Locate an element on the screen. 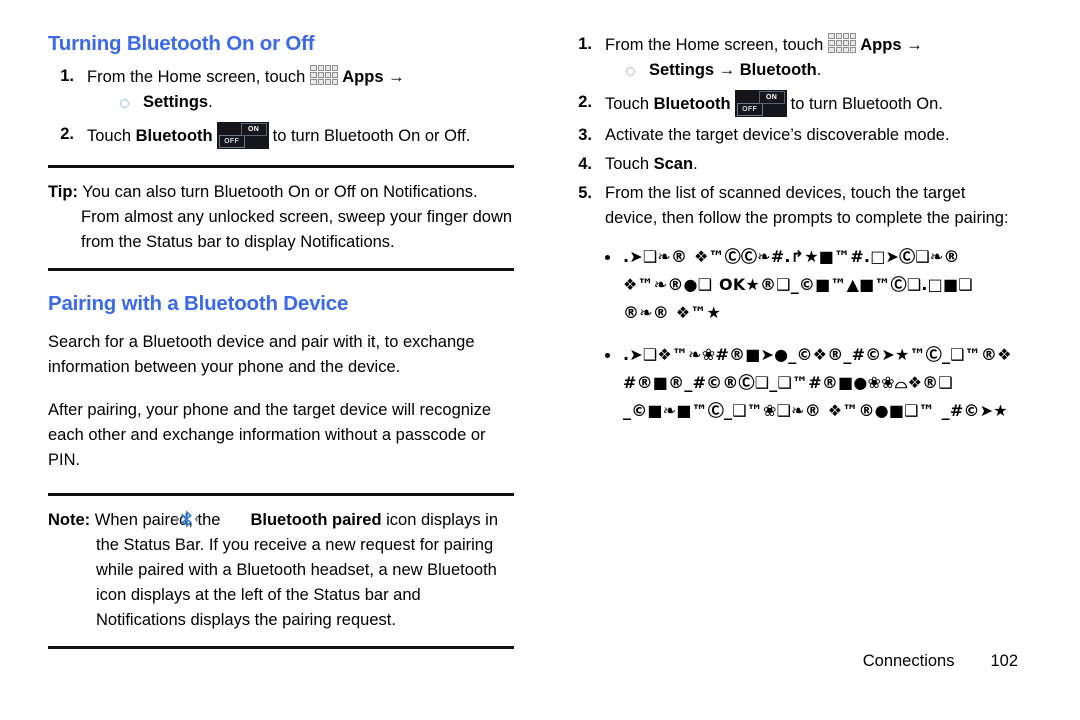 The width and height of the screenshot is (1080, 720). step-number: 3. is located at coordinates (585, 135).